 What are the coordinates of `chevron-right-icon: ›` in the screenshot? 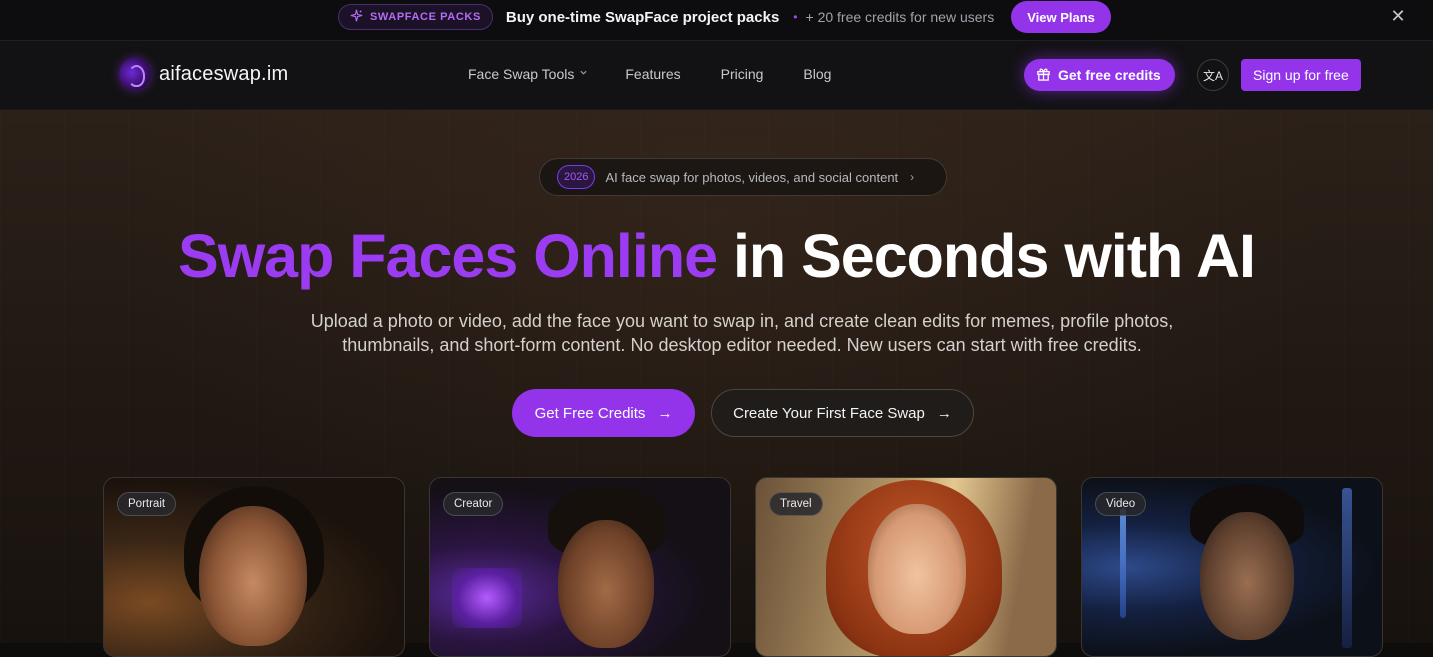 It's located at (912, 177).